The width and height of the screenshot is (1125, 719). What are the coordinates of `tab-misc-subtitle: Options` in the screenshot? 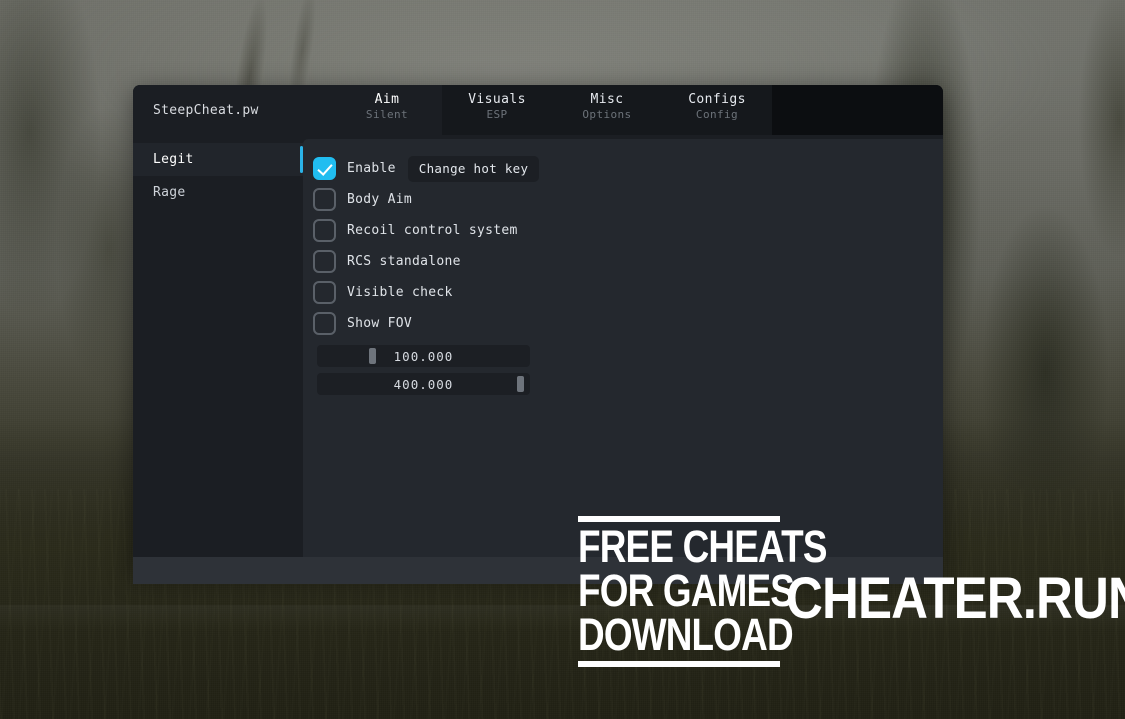 It's located at (607, 115).